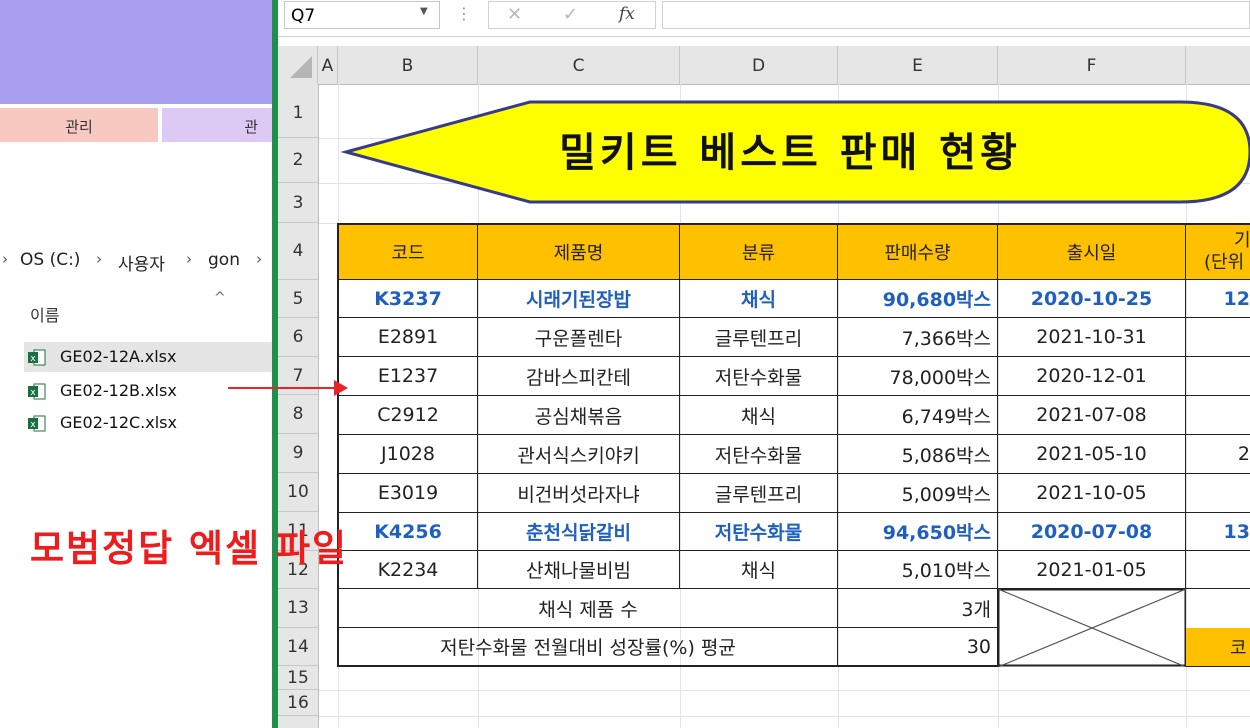 Image resolution: width=1250 pixels, height=728 pixels. I want to click on cell-product-name: 산채나물비빔, so click(579, 570).